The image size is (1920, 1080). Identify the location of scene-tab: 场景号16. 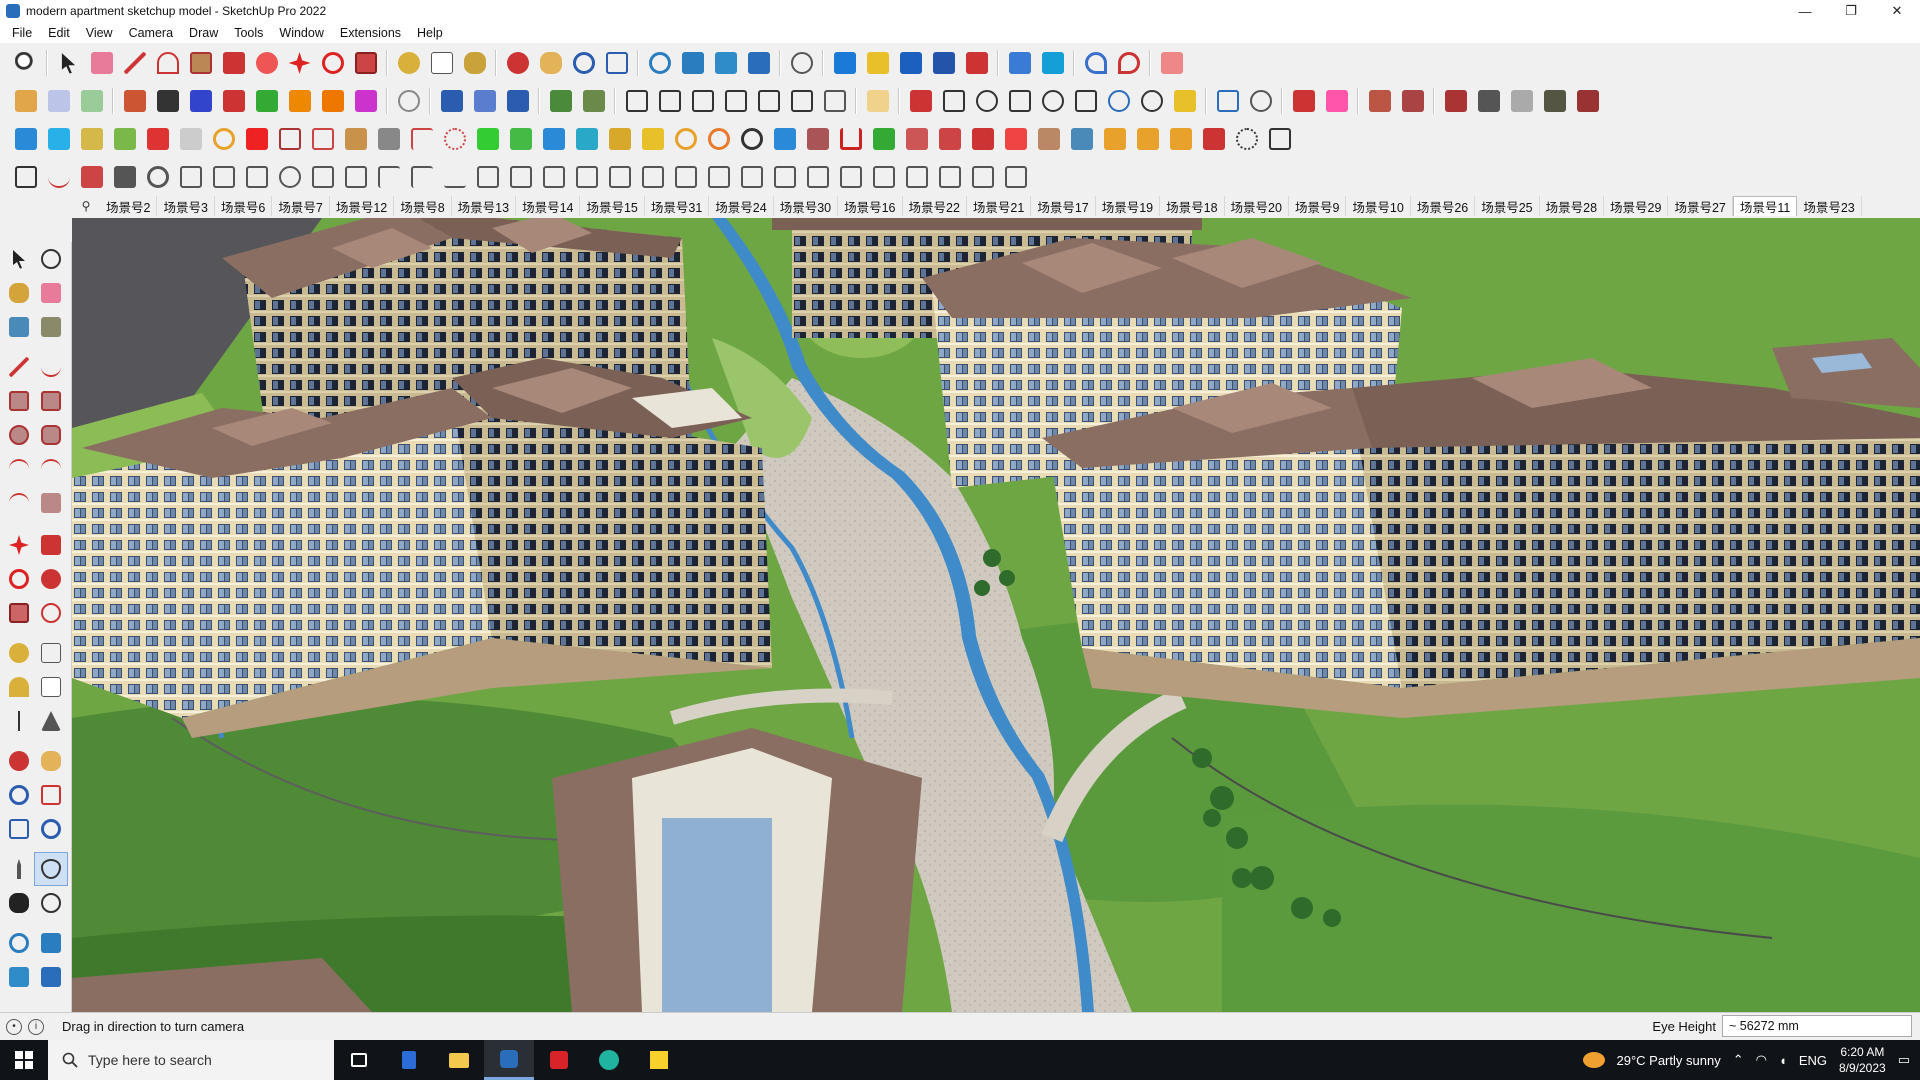
(870, 206).